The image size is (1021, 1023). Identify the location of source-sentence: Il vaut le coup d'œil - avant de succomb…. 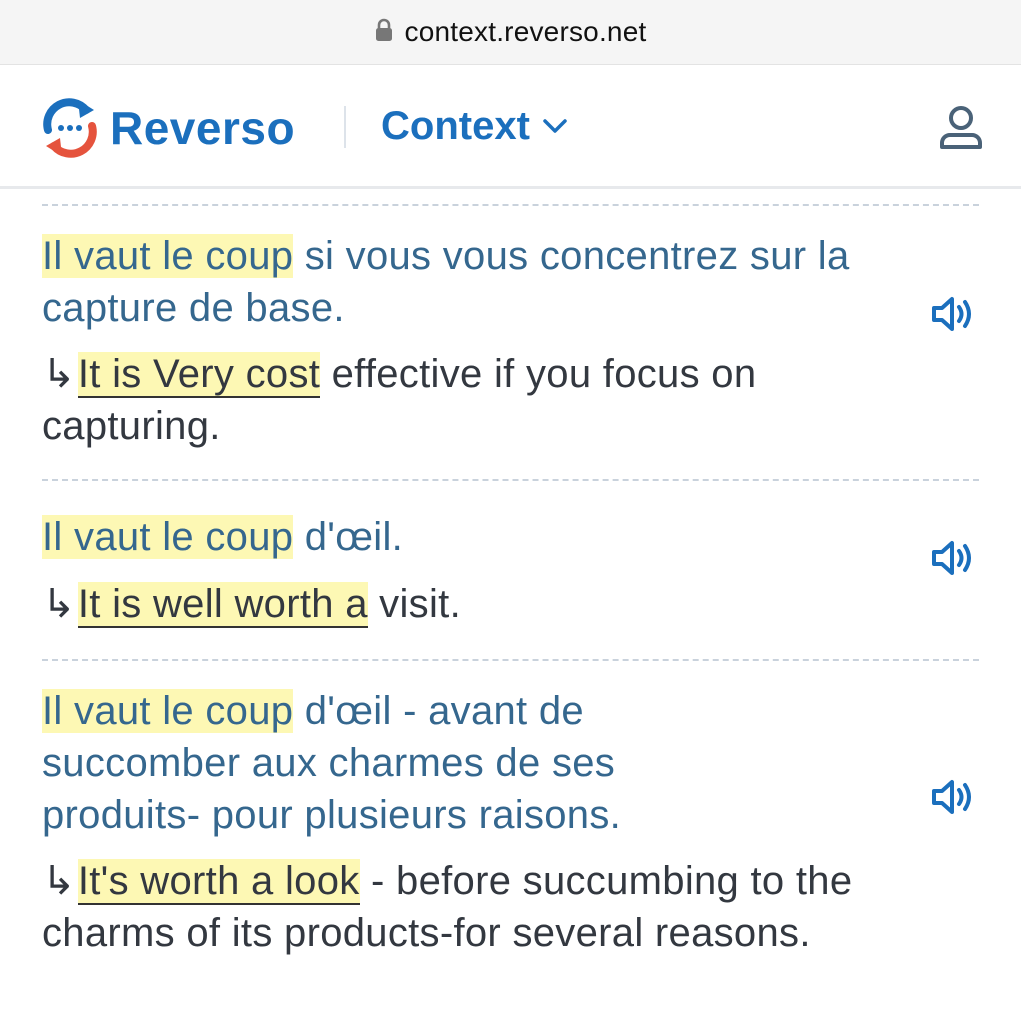
(392, 763).